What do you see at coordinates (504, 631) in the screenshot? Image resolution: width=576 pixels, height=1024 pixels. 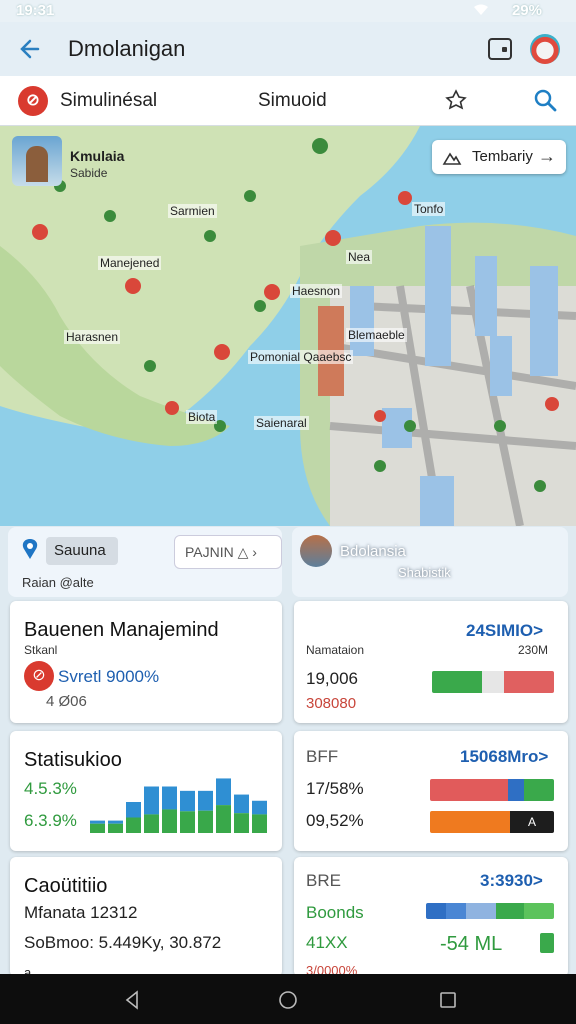 I see `card-link: 24SIMIO>` at bounding box center [504, 631].